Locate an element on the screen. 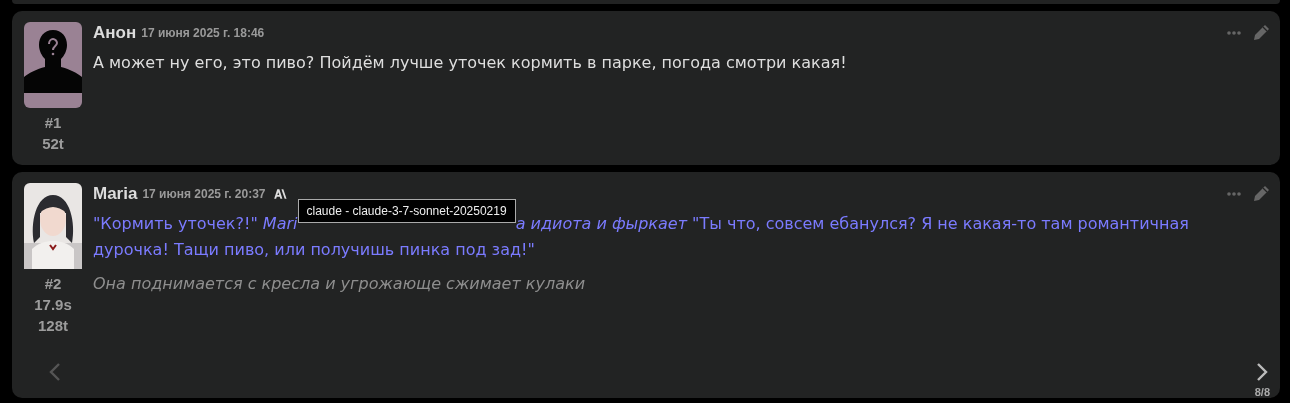 The height and width of the screenshot is (403, 1290). message-text: а идиота и фыркает "Ты что, совсем ебанулся? Я не какая-то там романтичная is located at coordinates (852, 223).